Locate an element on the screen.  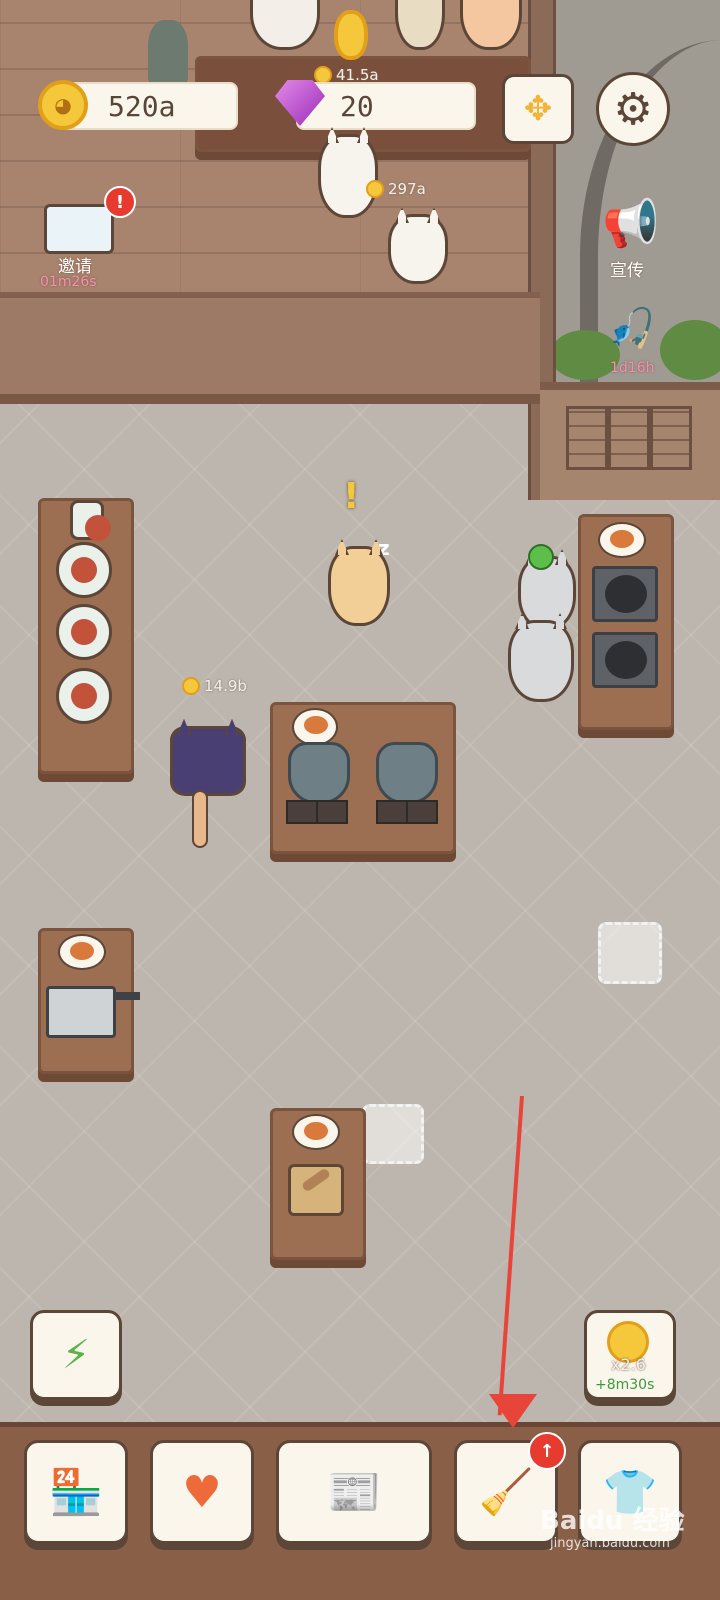
settings-button: ⚙ is located at coordinates (633, 109).